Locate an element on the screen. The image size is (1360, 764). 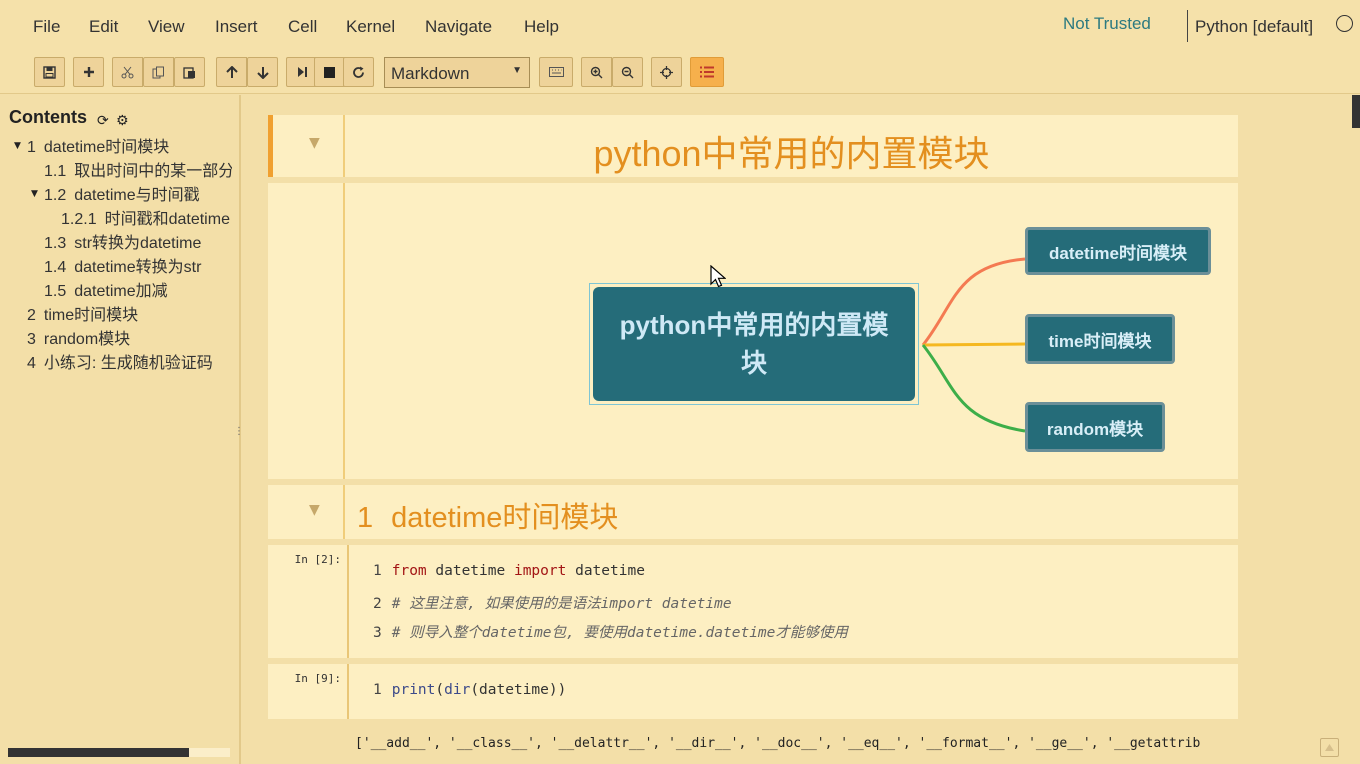
toc-item: 1.1 取出时间中的某一部分 is located at coordinates (138, 169).